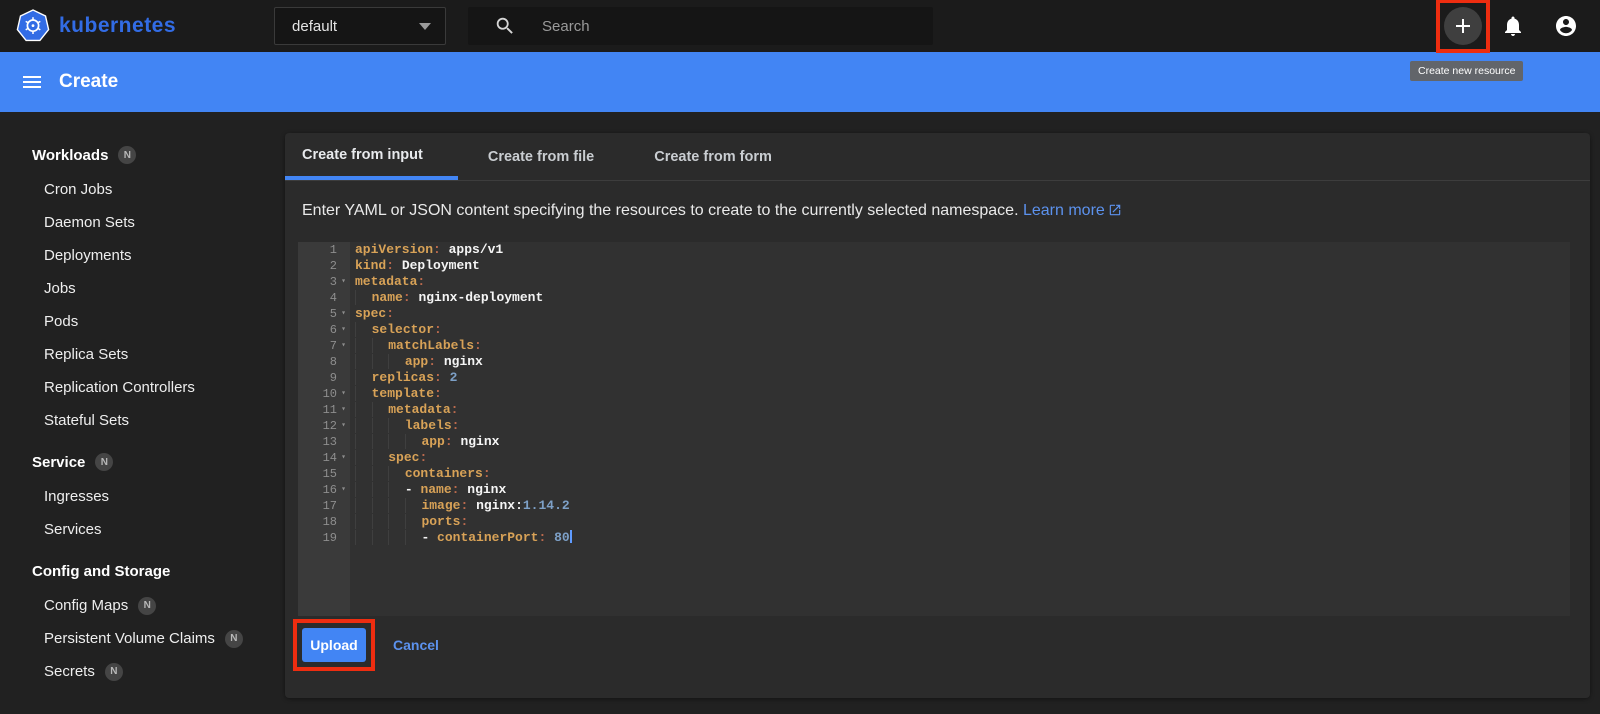 The image size is (1600, 714). What do you see at coordinates (59, 462) in the screenshot?
I see `sidebar-group-label: Service` at bounding box center [59, 462].